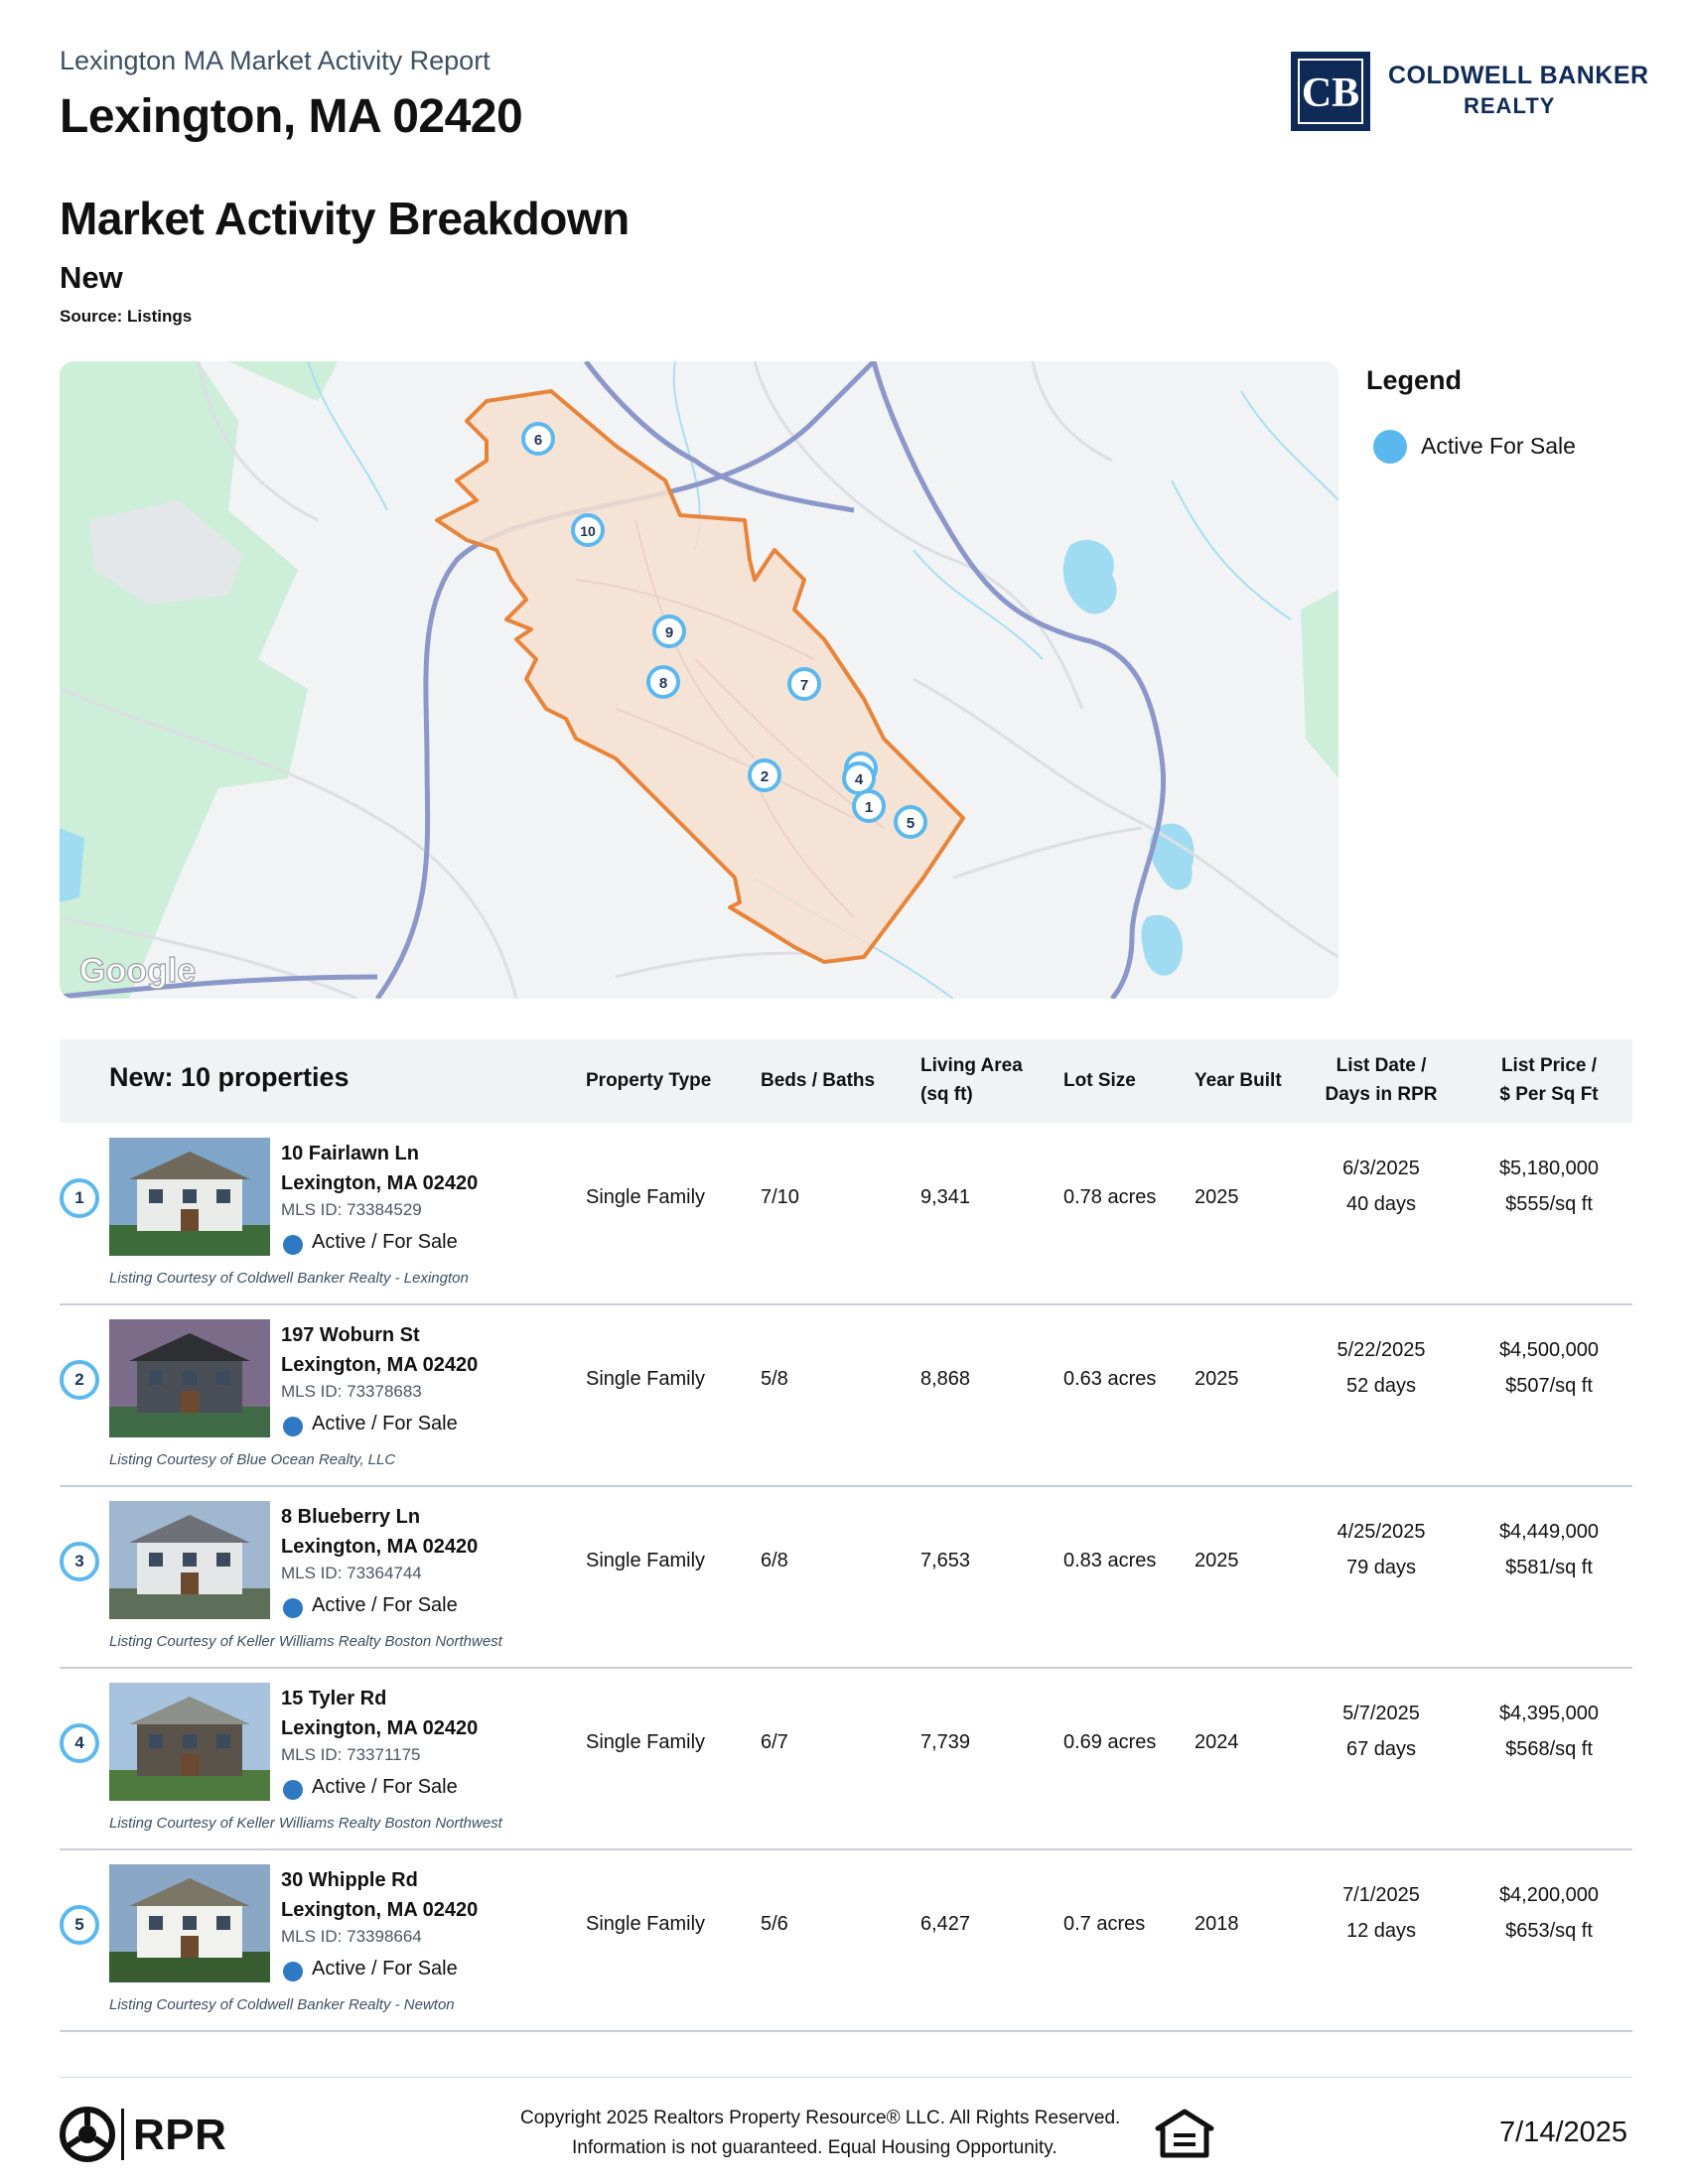  I want to click on list-price-cell: $5,180,000 $555/sq ft, so click(1549, 1186).